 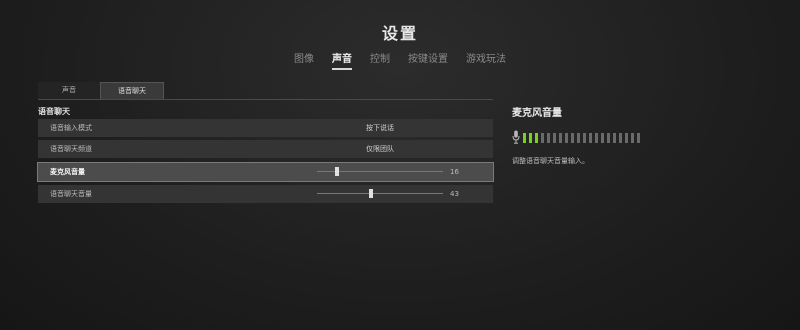 What do you see at coordinates (132, 91) in the screenshot?
I see `subtab-voice-chat: 语音聊天` at bounding box center [132, 91].